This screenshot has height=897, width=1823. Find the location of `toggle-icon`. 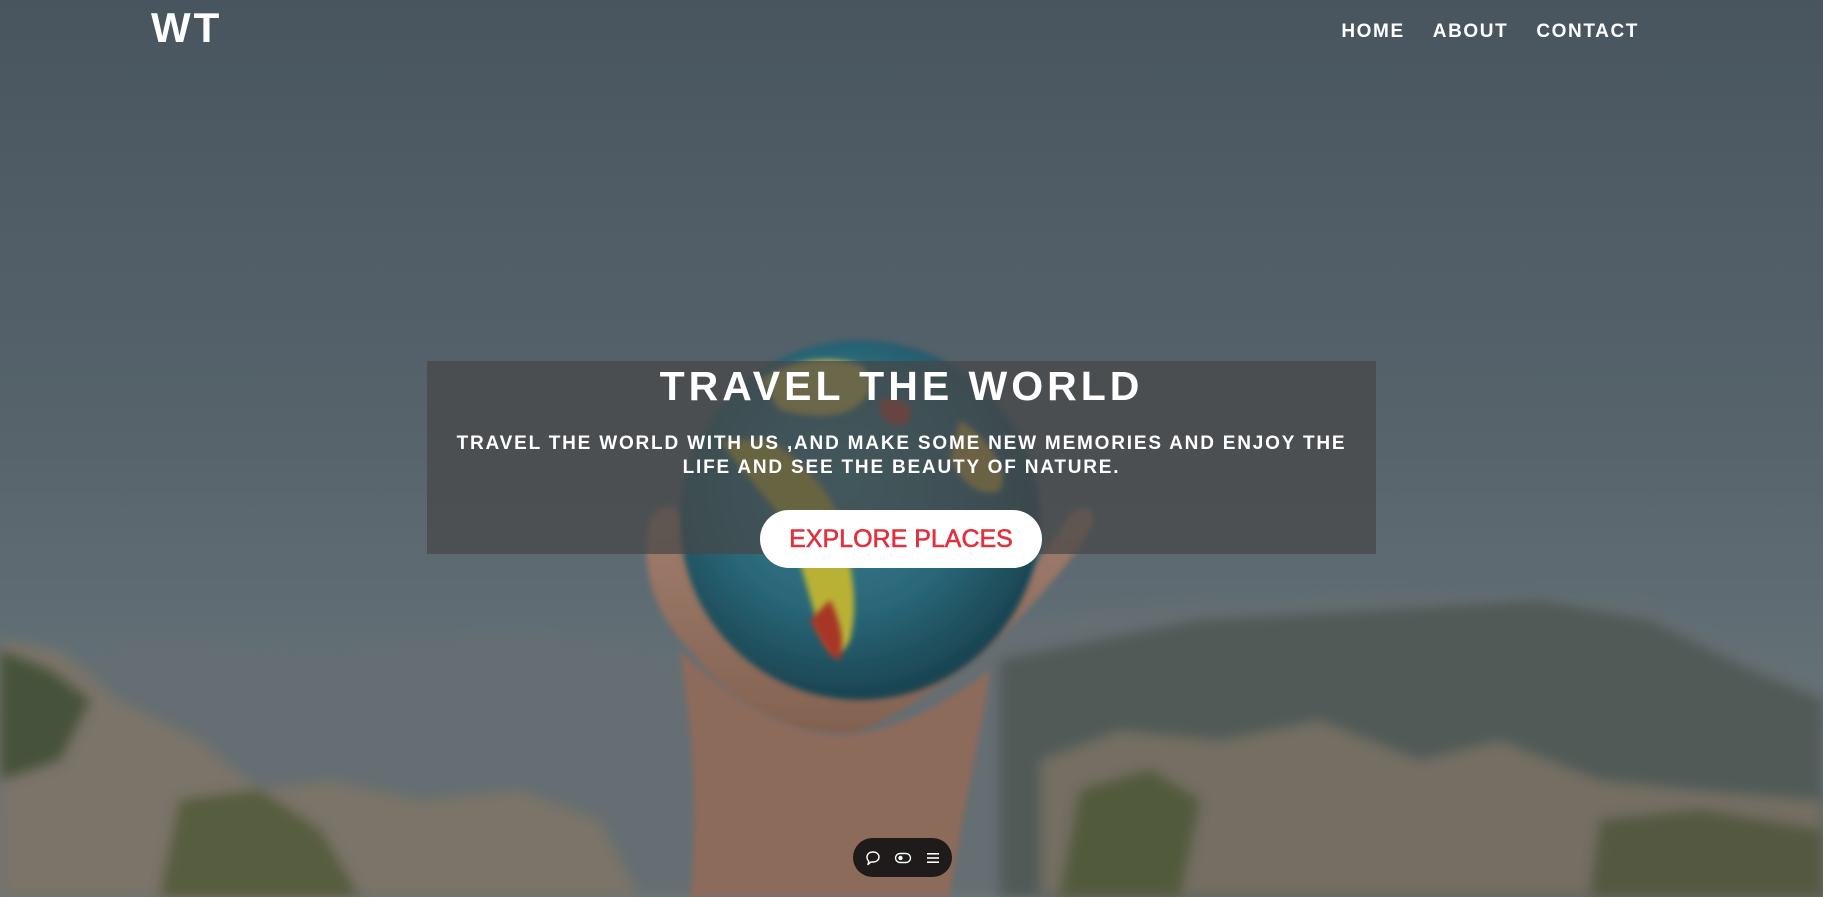

toggle-icon is located at coordinates (903, 858).